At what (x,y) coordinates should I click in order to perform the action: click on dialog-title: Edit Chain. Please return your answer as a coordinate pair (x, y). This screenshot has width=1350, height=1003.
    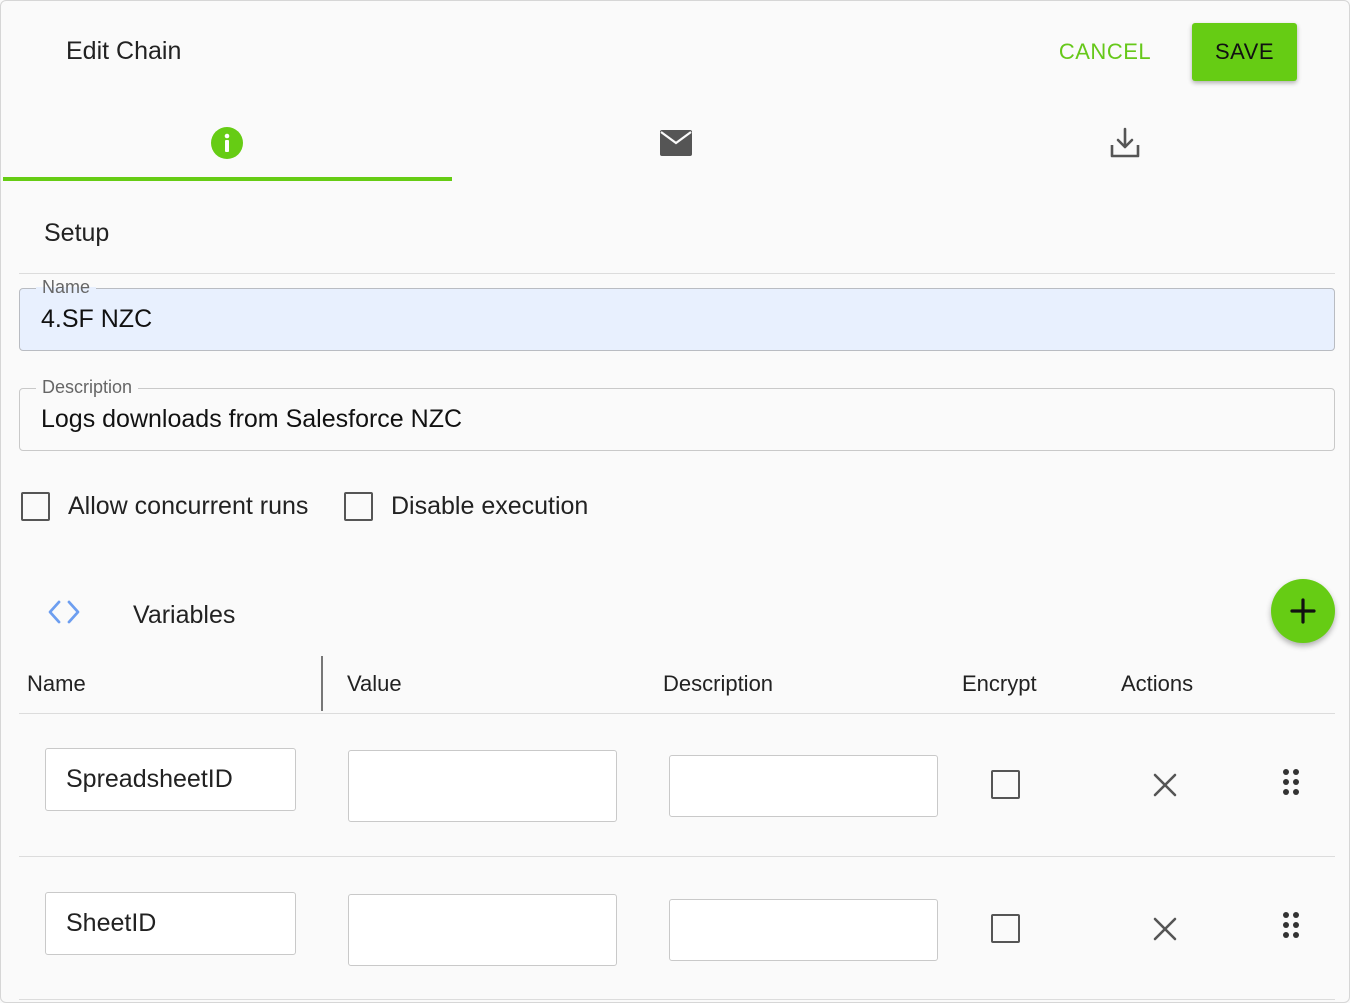
    Looking at the image, I should click on (124, 51).